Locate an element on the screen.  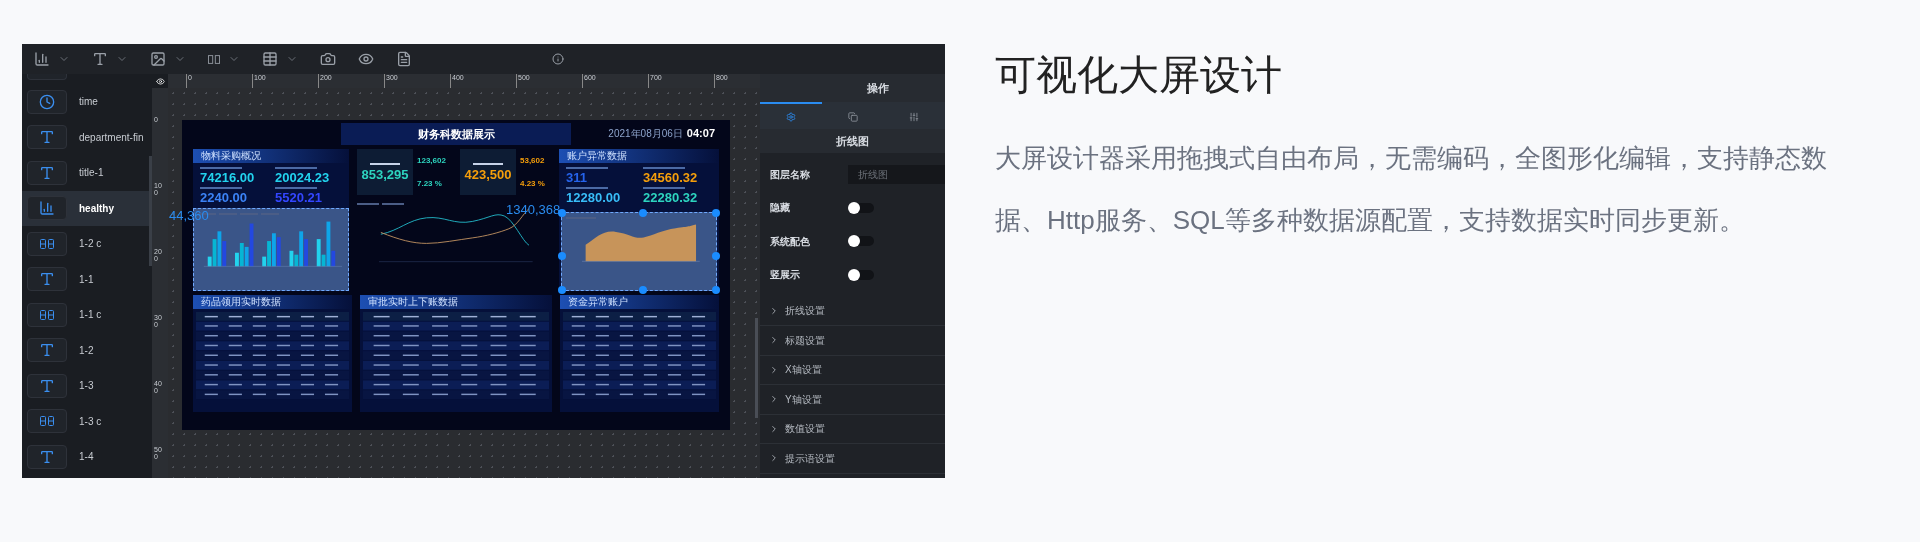
toggle-label: 系统配色 is located at coordinates (790, 241).